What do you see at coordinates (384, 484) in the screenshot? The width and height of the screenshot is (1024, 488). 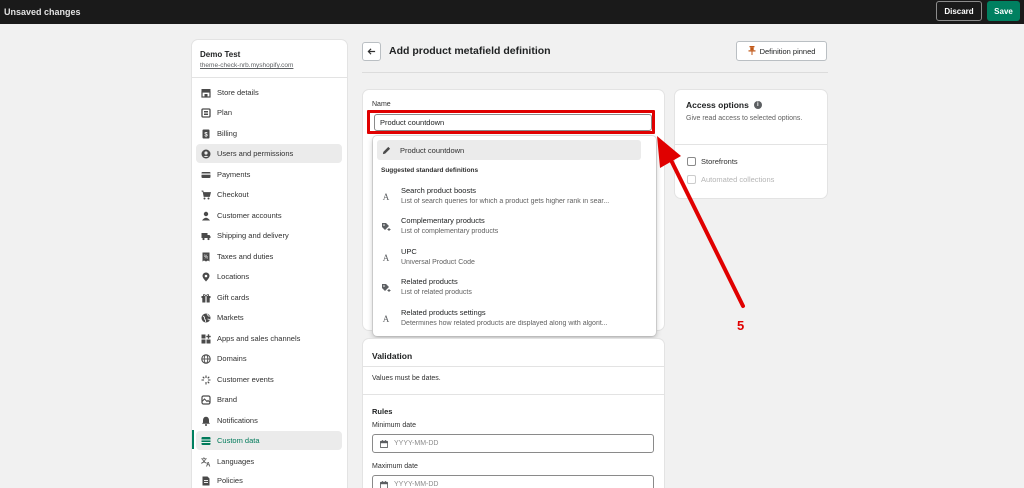 I see `calendar-icon` at bounding box center [384, 484].